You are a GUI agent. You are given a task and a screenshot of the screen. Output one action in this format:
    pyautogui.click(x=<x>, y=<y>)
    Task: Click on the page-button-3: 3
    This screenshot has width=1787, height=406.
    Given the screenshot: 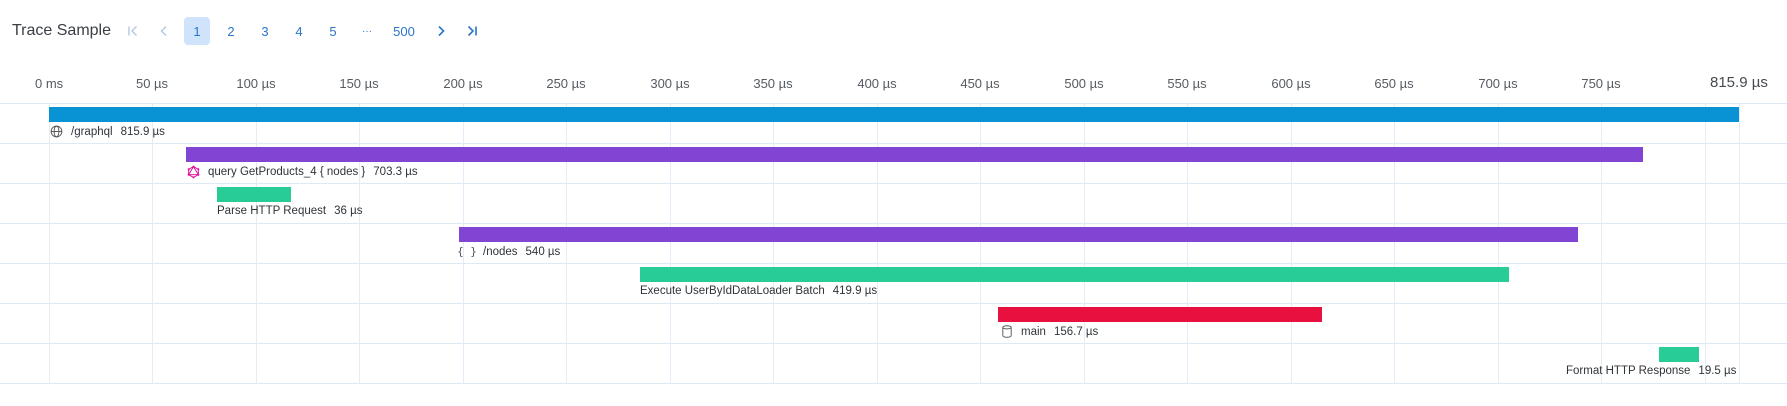 What is the action you would take?
    pyautogui.click(x=265, y=31)
    